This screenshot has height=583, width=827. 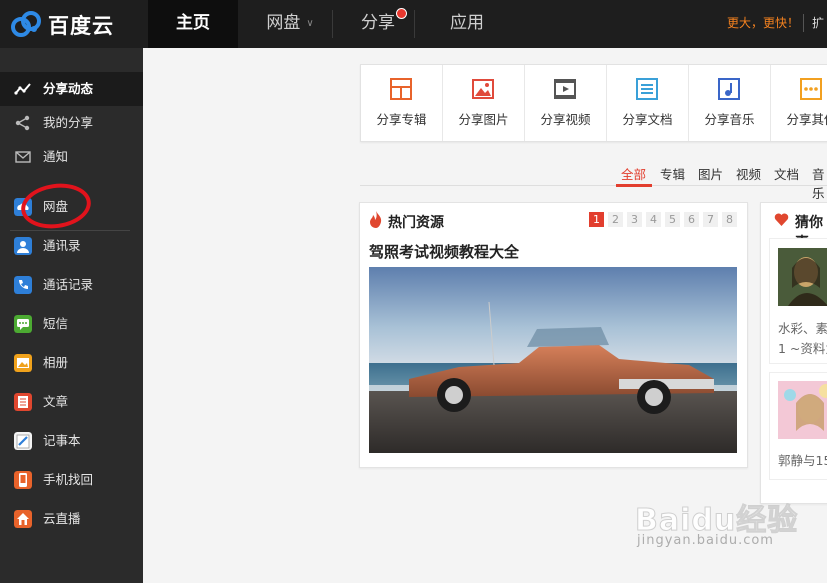 I want to click on sidebar-item-label: 手机找回, so click(x=68, y=479).